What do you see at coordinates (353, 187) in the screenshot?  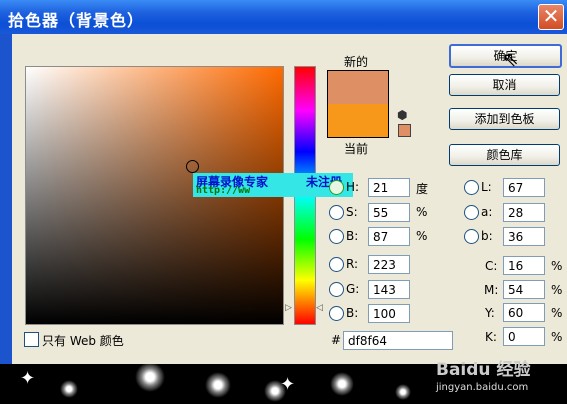 I see `hue-label: H:` at bounding box center [353, 187].